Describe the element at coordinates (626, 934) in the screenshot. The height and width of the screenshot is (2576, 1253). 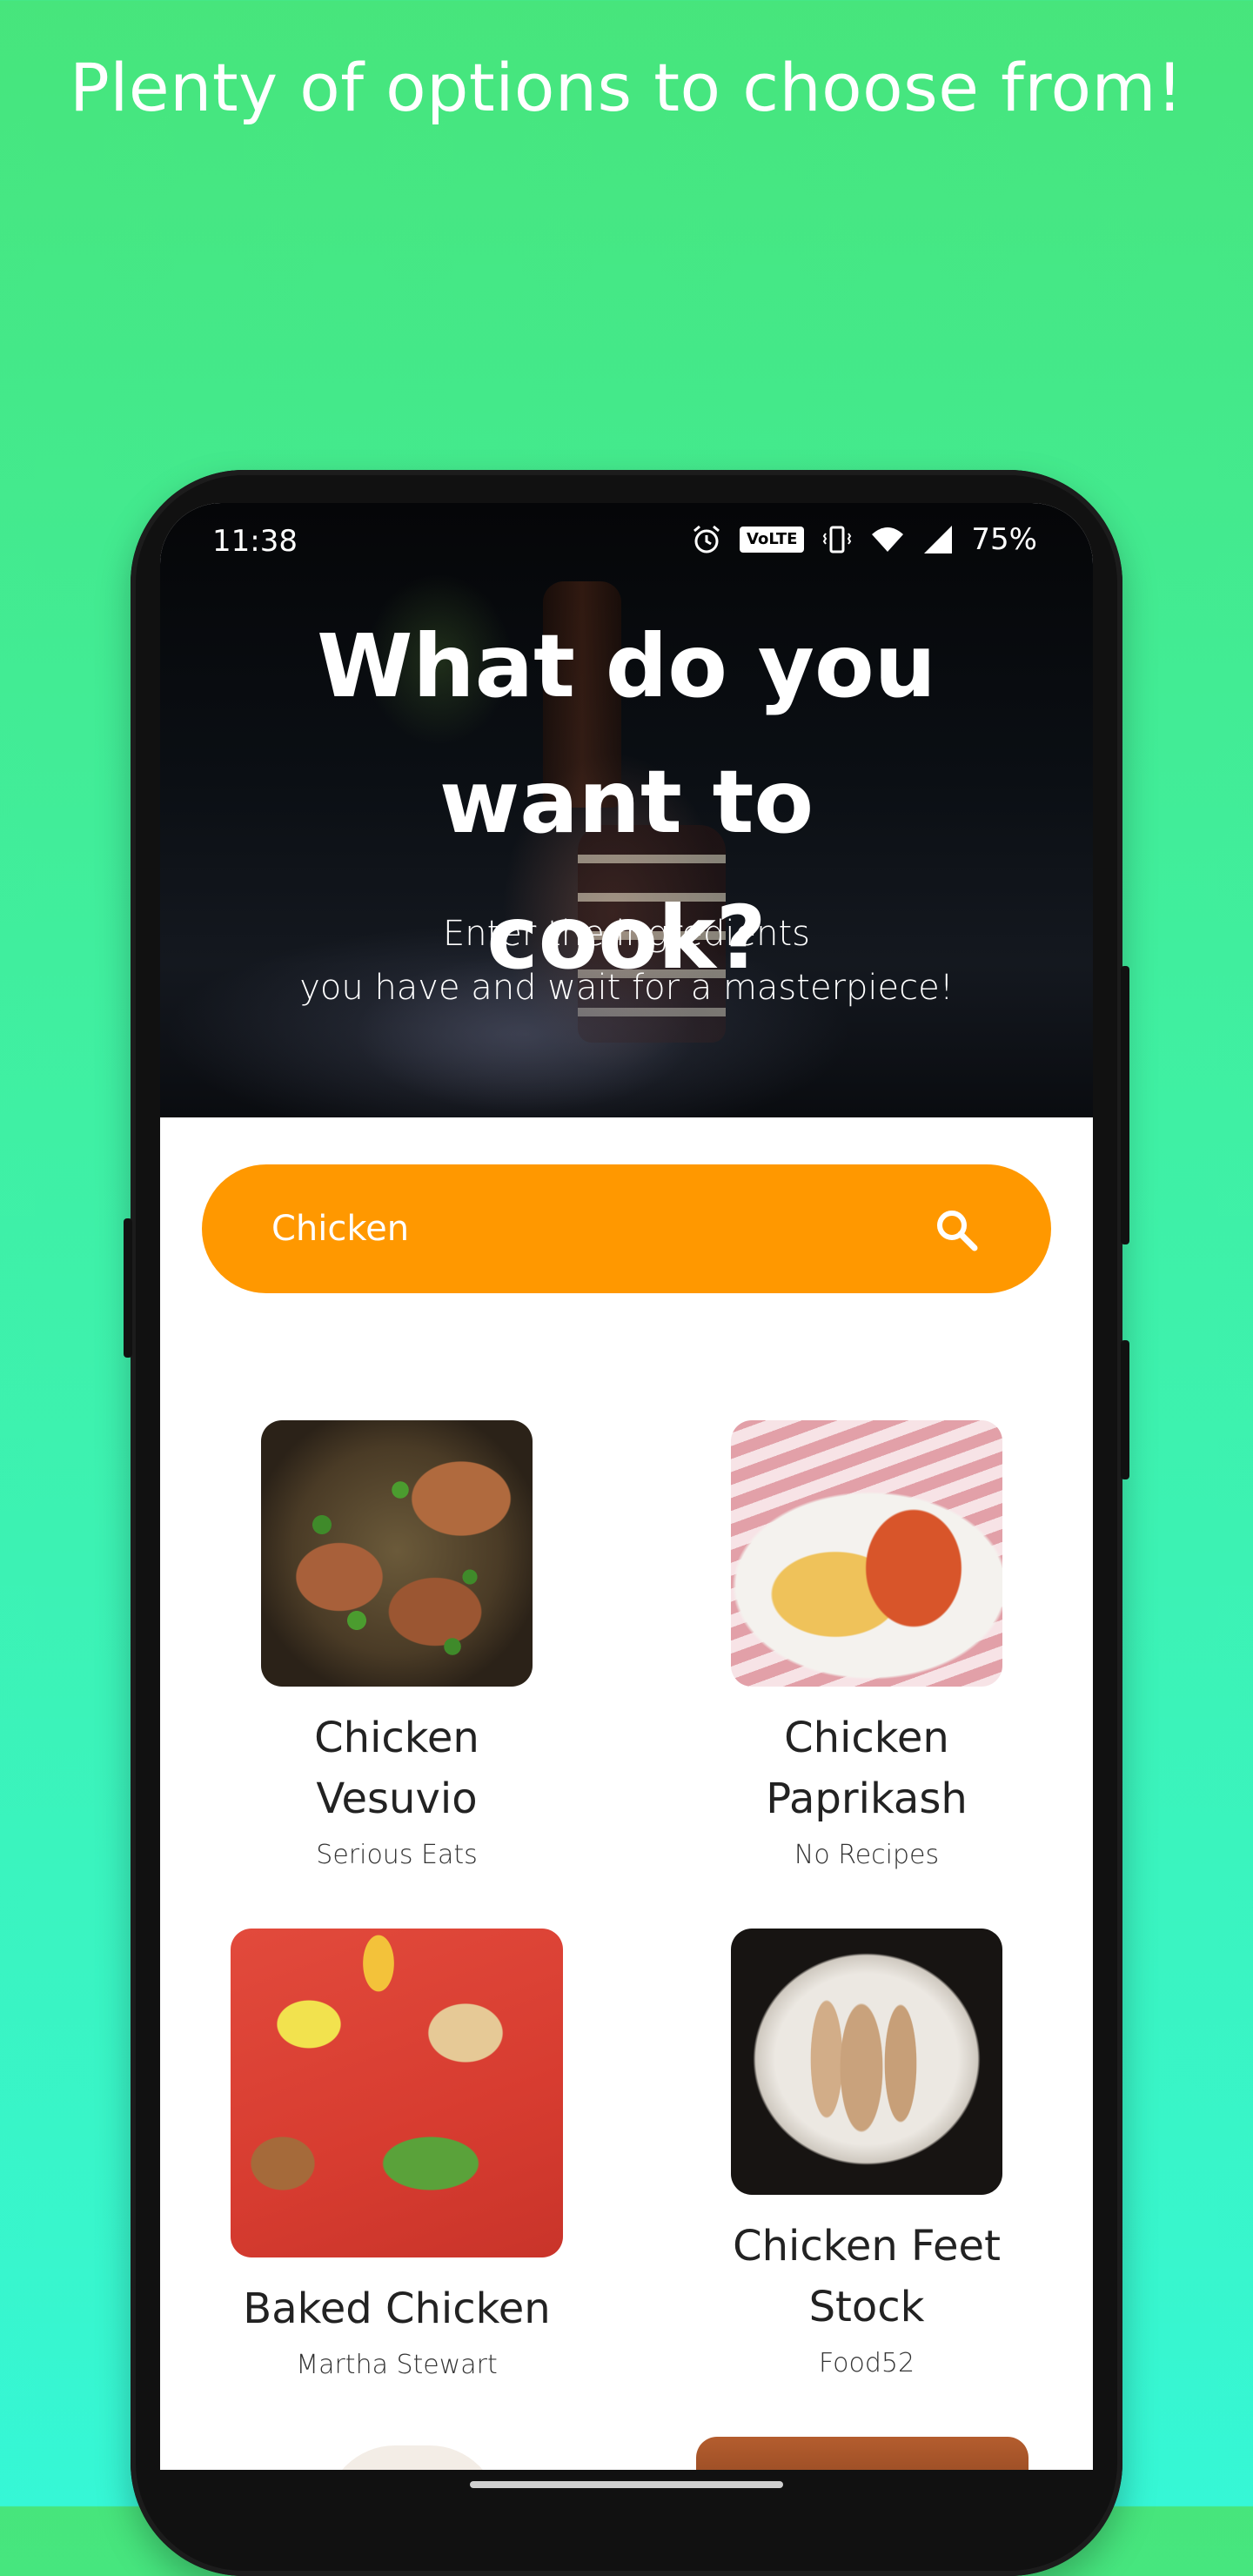
I see `hero-subtitle-line-1: Enter the ingredients` at that location.